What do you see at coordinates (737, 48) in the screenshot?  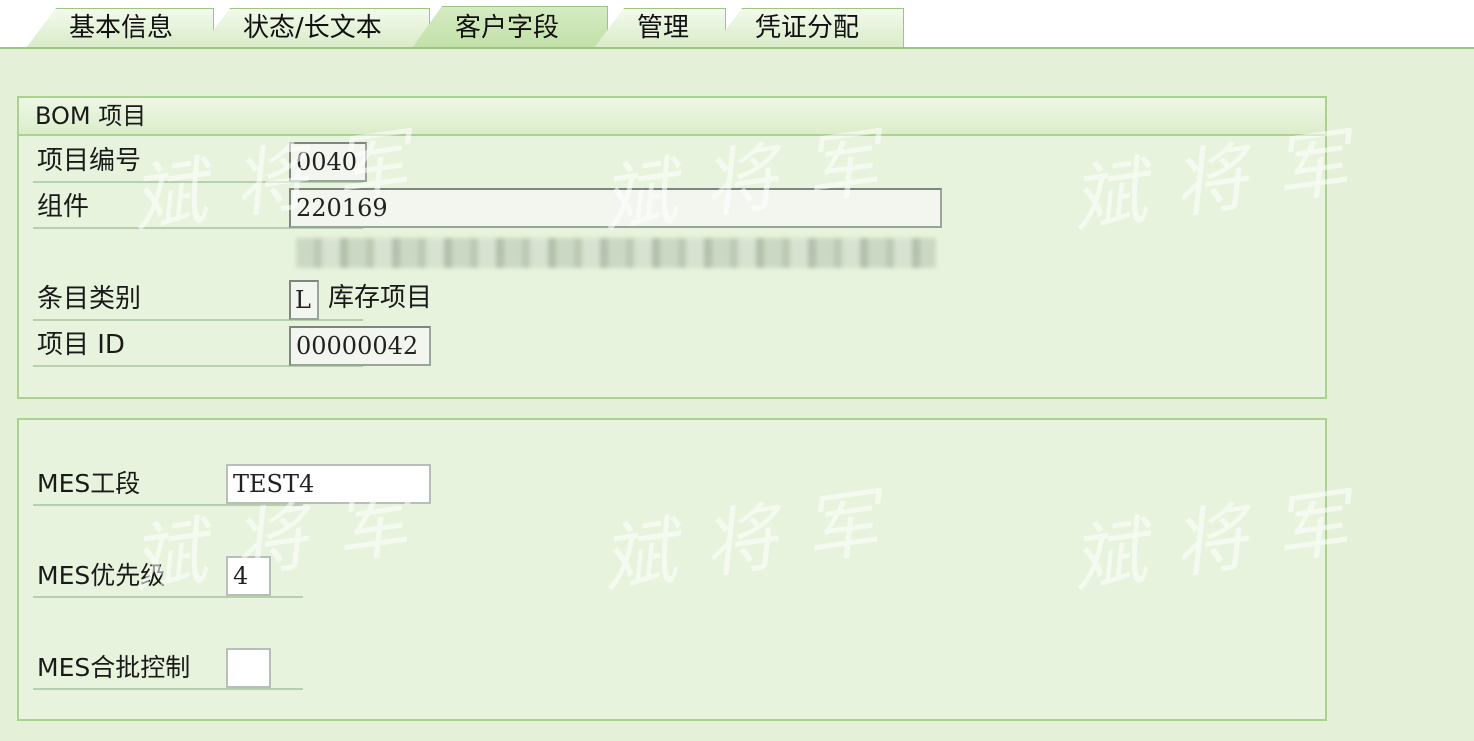 I see `tab-panel-border` at bounding box center [737, 48].